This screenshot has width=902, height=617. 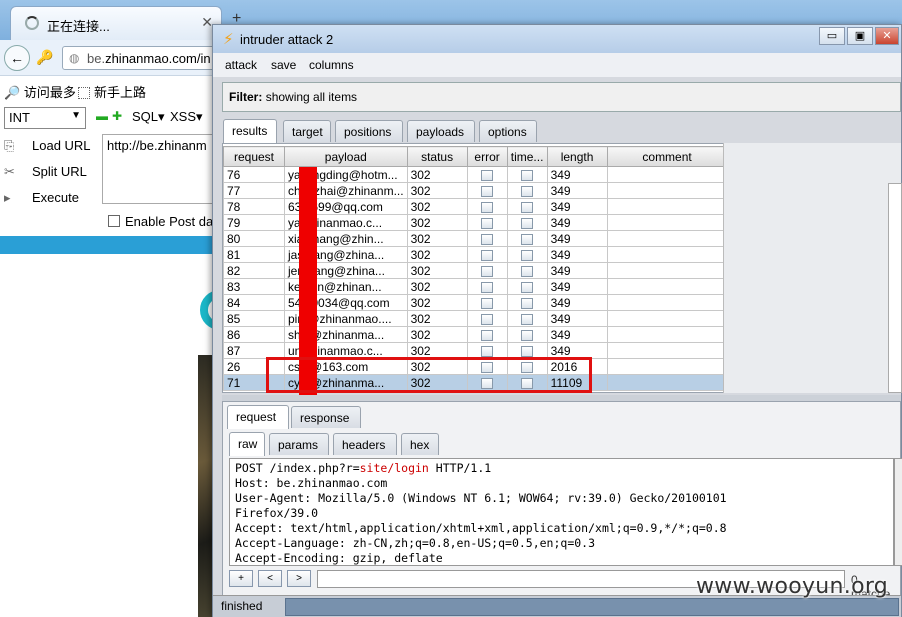 What do you see at coordinates (346, 156) in the screenshot?
I see `col-payload: payload` at bounding box center [346, 156].